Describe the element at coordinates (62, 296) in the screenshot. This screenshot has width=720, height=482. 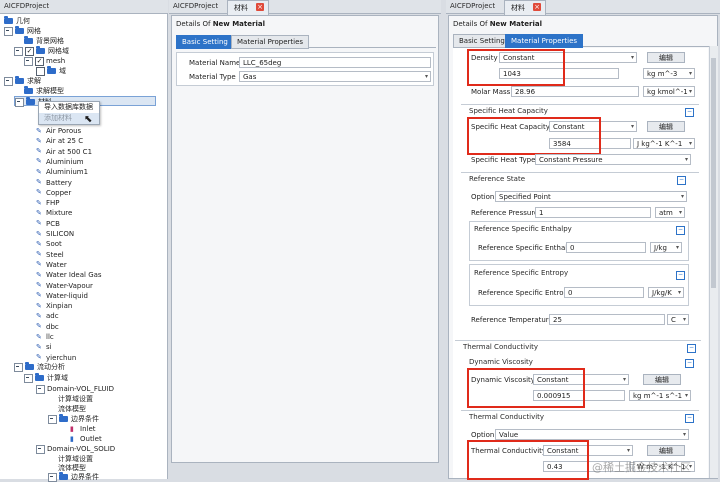
I see `material-item-water-liquid: ✎ Water-liquid` at that location.